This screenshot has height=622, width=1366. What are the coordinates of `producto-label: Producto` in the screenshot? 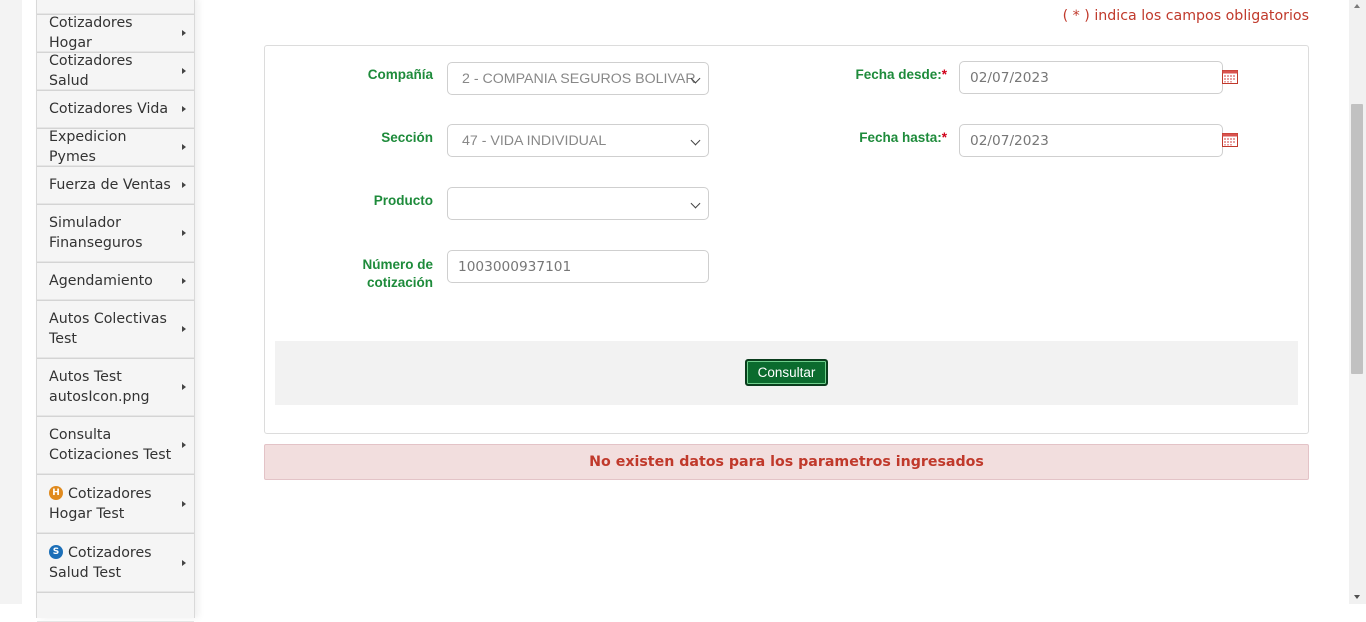 It's located at (379, 200).